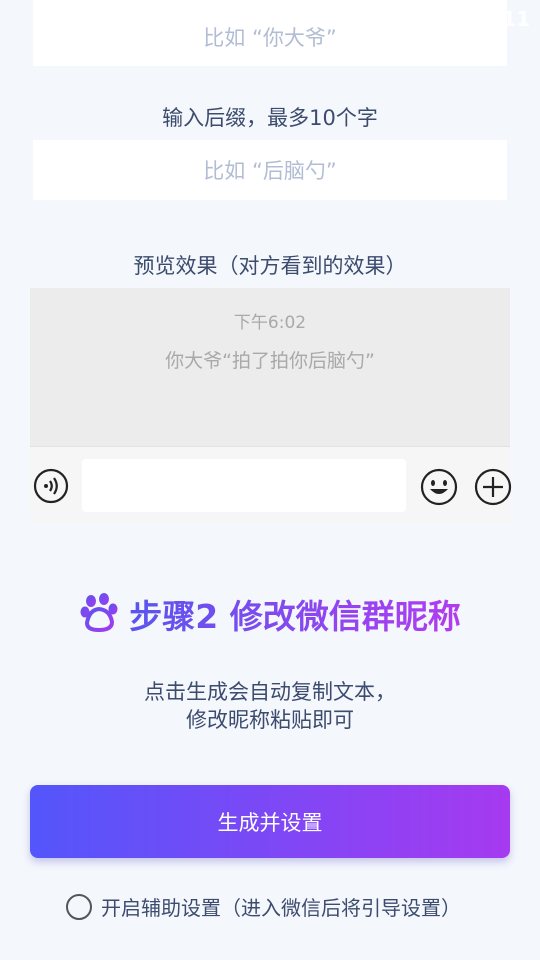 The width and height of the screenshot is (540, 960). Describe the element at coordinates (493, 489) in the screenshot. I see `plus-icon` at that location.